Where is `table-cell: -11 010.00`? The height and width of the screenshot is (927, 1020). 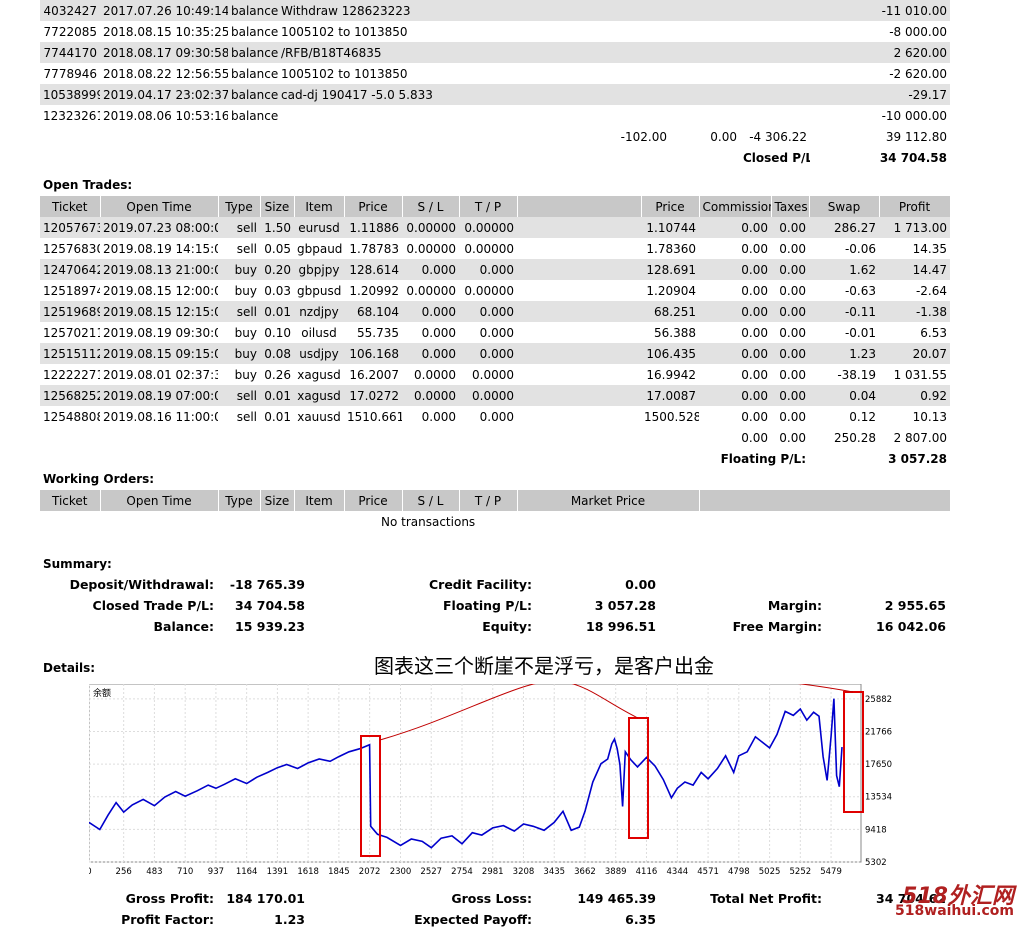
table-cell: -11 010.00 is located at coordinates (880, 10).